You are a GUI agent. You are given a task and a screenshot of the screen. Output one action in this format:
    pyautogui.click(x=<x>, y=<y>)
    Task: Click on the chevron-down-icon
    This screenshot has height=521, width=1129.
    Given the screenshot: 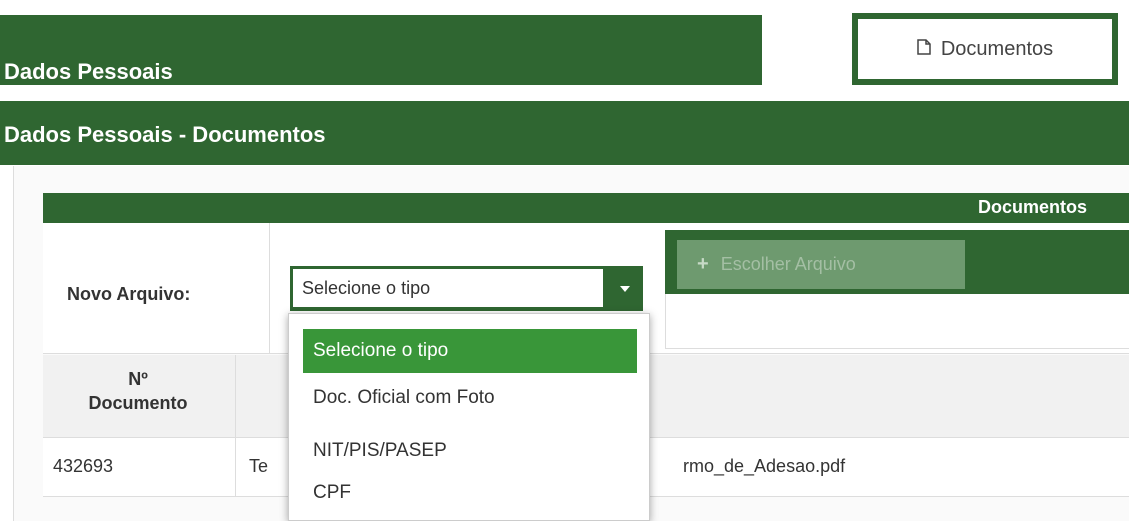 What is the action you would take?
    pyautogui.click(x=625, y=288)
    